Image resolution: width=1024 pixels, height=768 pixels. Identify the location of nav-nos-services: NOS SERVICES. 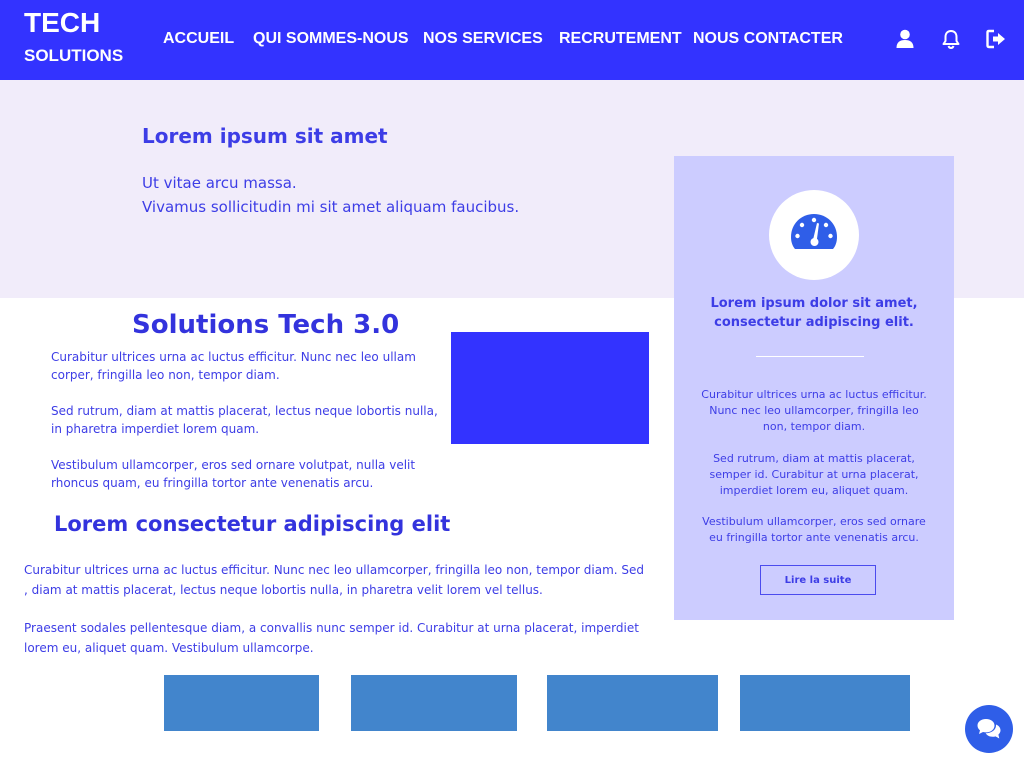
(483, 39).